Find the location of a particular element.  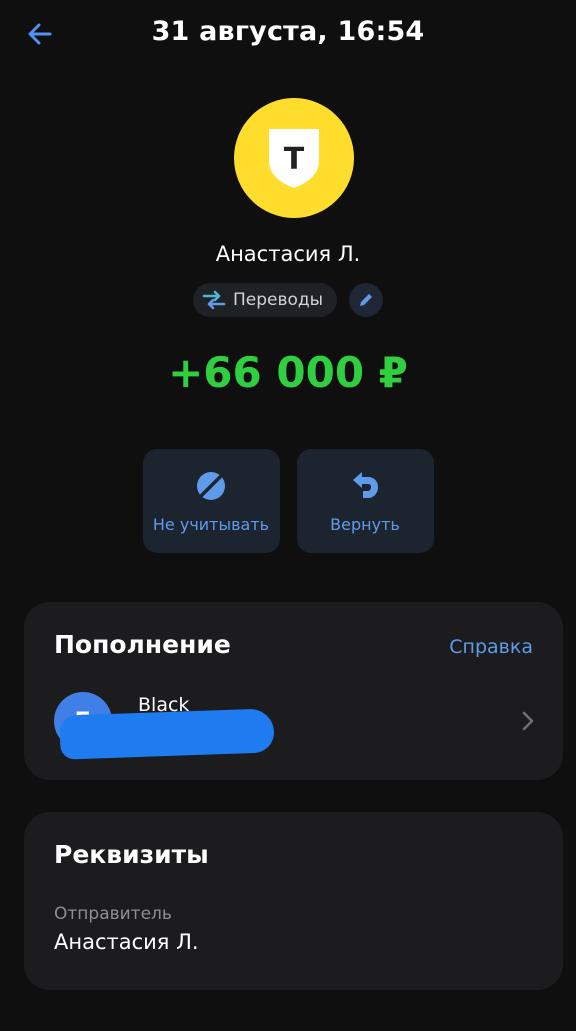

edit-category-button is located at coordinates (366, 300).